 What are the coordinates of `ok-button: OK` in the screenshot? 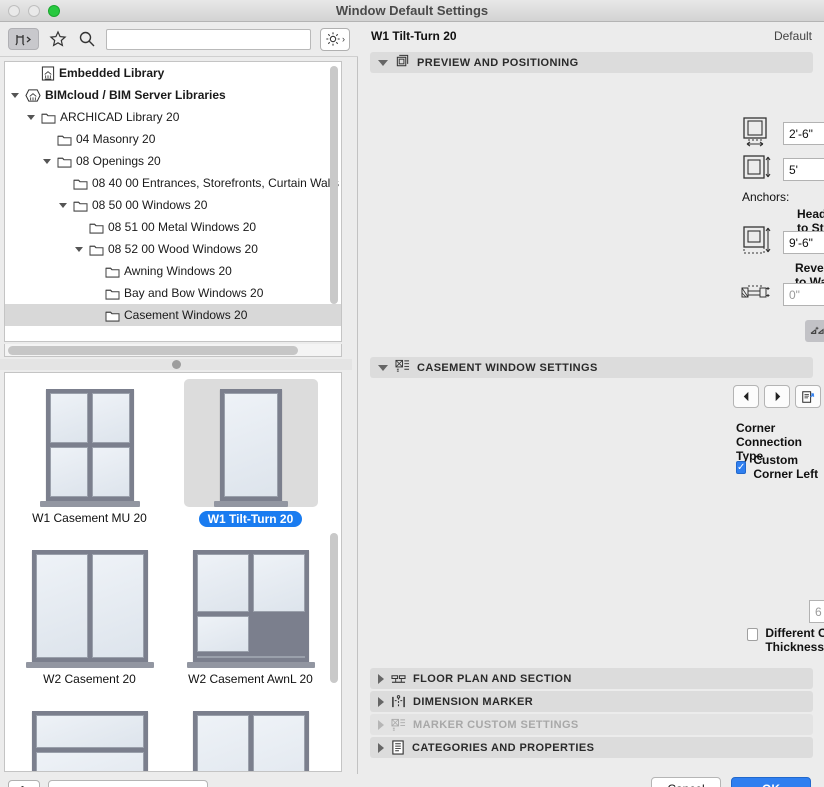 It's located at (771, 782).